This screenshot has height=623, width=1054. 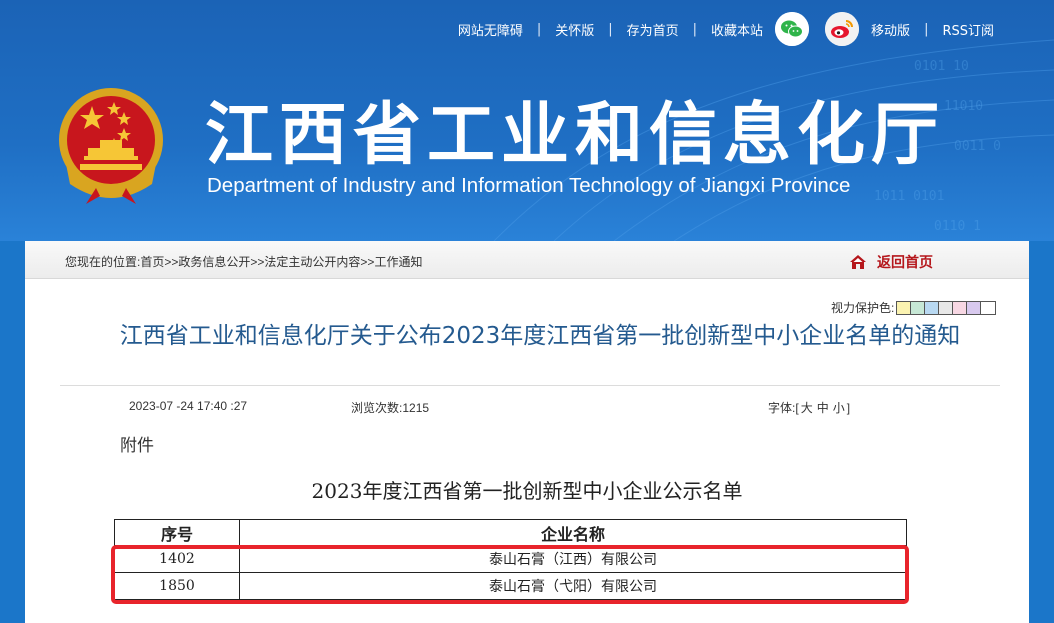 I want to click on svg-text: 0110 1, so click(x=957, y=226).